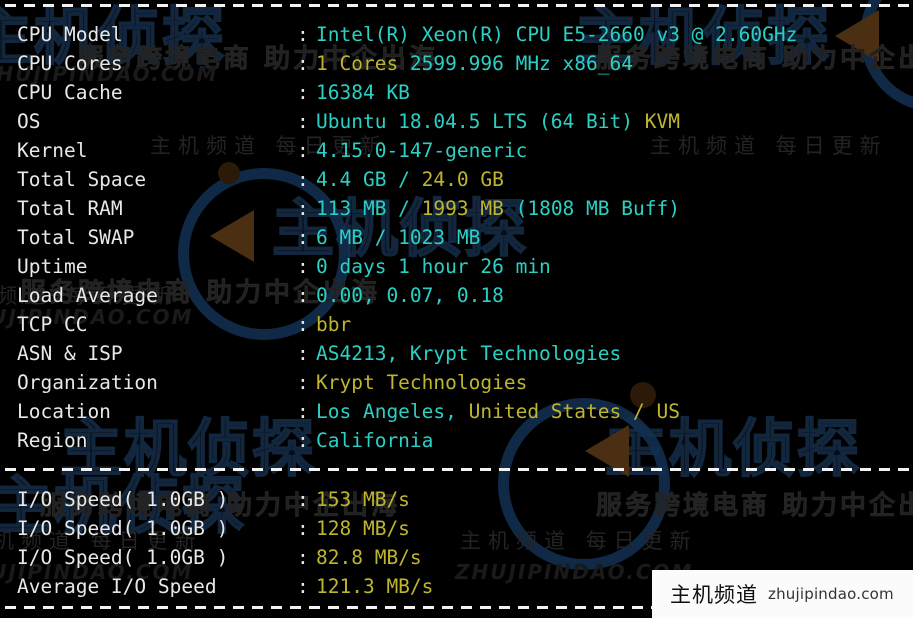 This screenshot has width=913, height=618. Describe the element at coordinates (363, 63) in the screenshot. I see `terminal-row-value: 1 Cores` at that location.